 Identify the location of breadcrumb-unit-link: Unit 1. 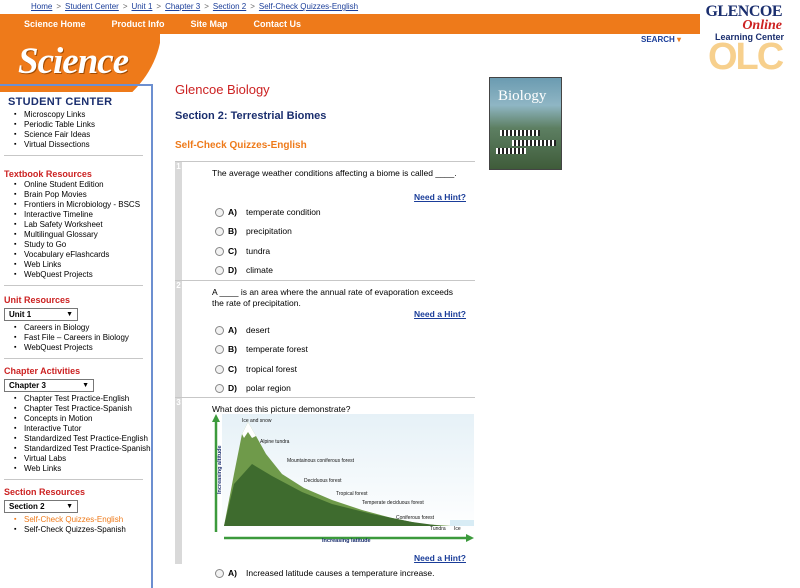
(142, 6).